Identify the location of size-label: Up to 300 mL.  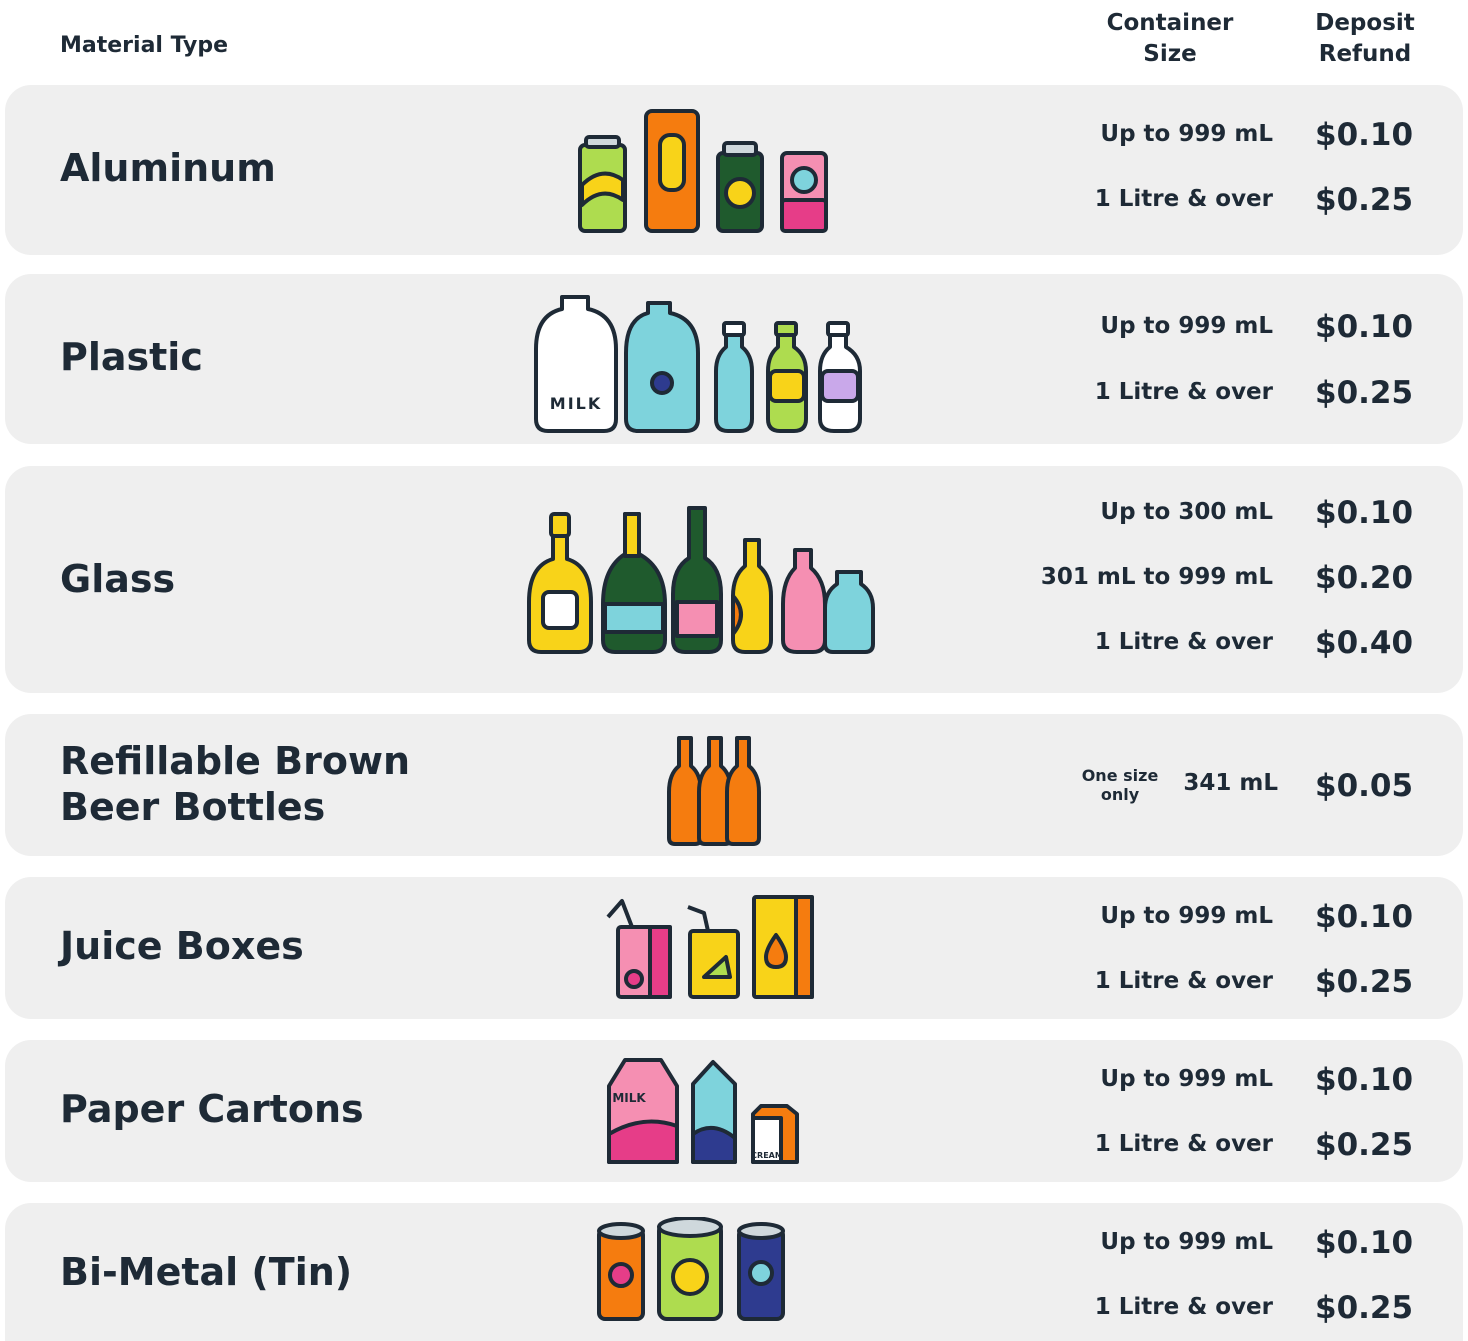
(1186, 512).